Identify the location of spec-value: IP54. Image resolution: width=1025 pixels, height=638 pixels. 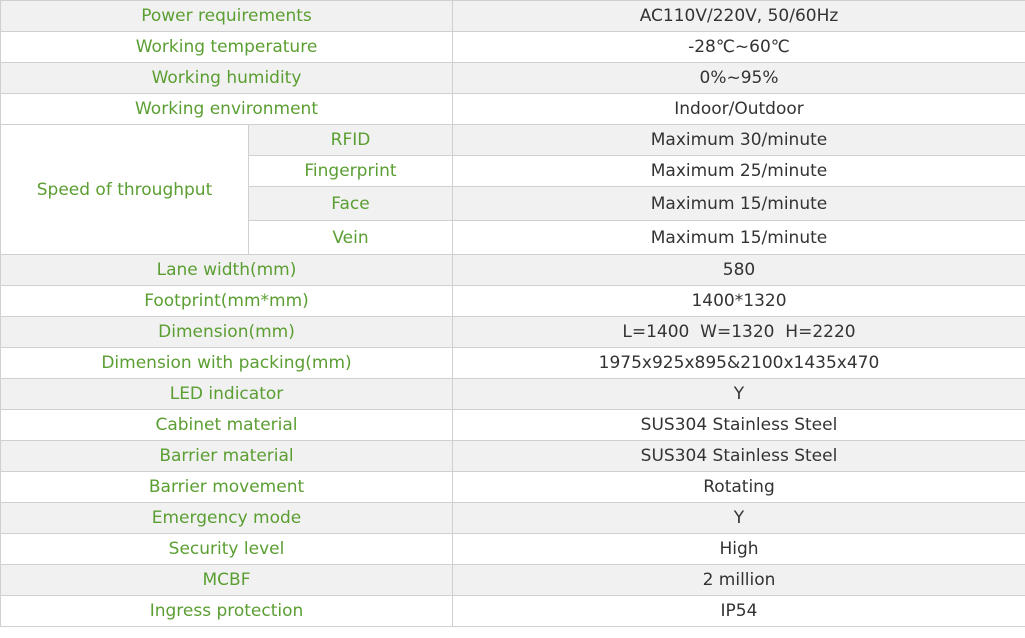
(738, 611).